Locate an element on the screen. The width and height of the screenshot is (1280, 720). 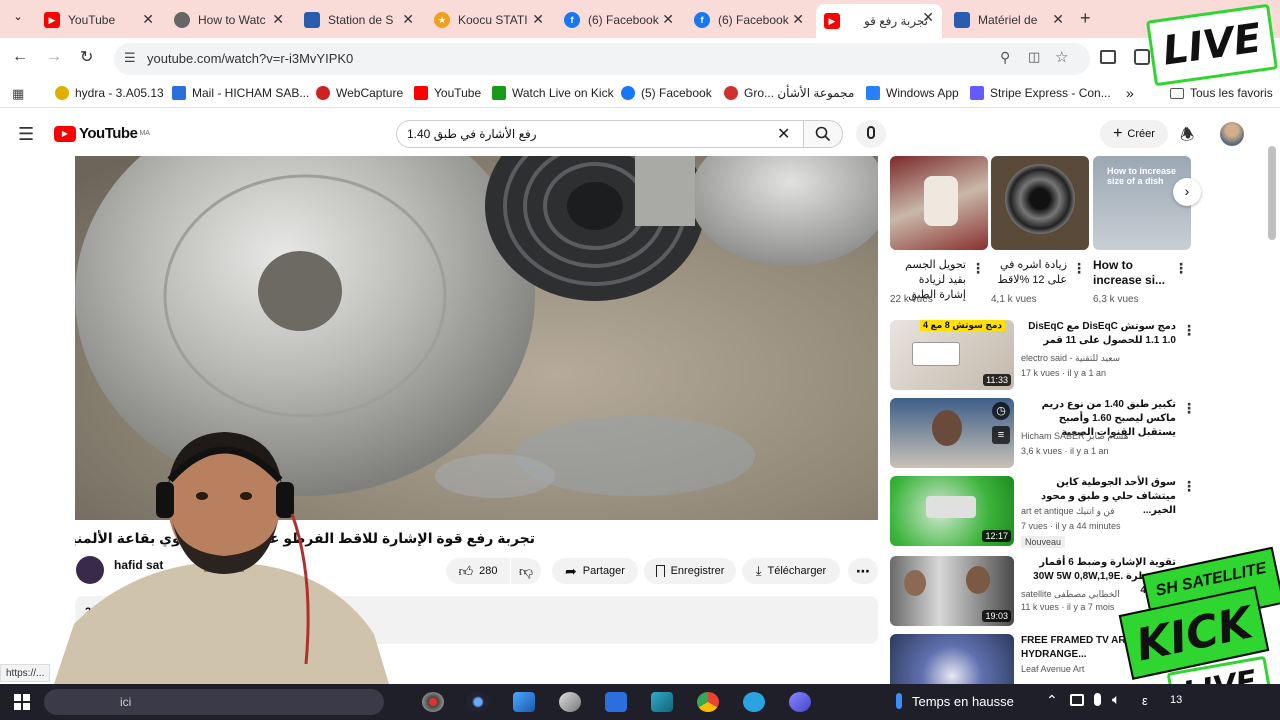
weather-widget: Temps en hausse is located at coordinates (955, 701).